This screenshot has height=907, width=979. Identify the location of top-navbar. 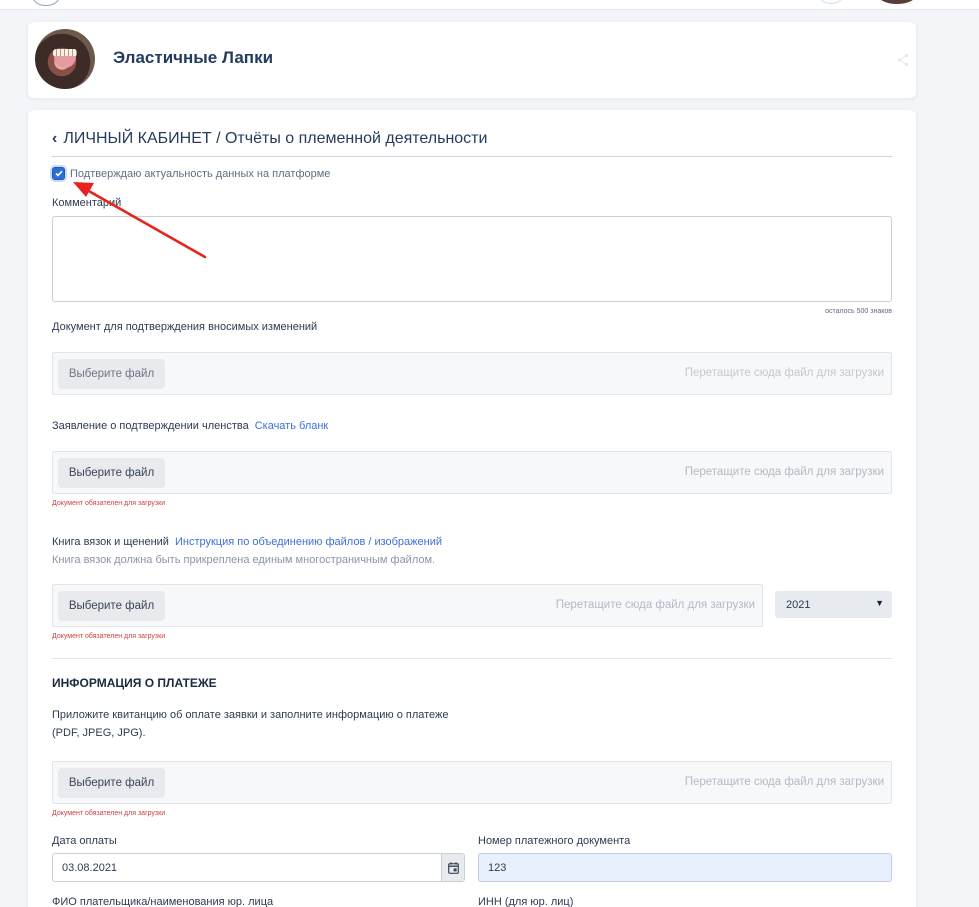
(489, 5).